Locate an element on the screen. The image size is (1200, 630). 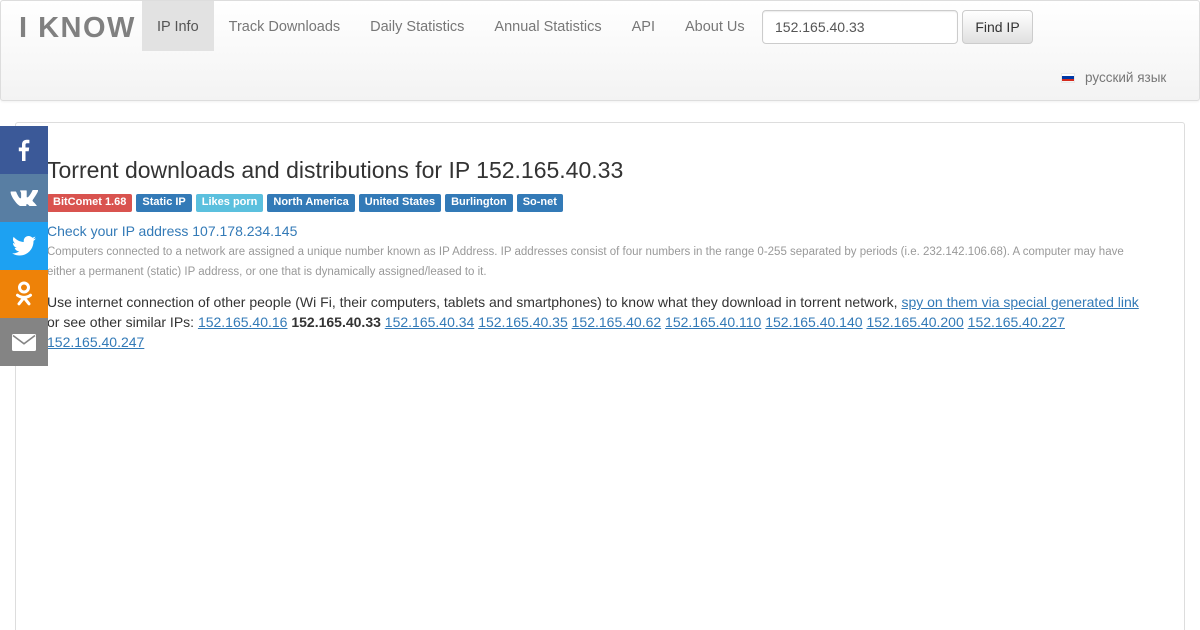
facebook-icon is located at coordinates (24, 150).